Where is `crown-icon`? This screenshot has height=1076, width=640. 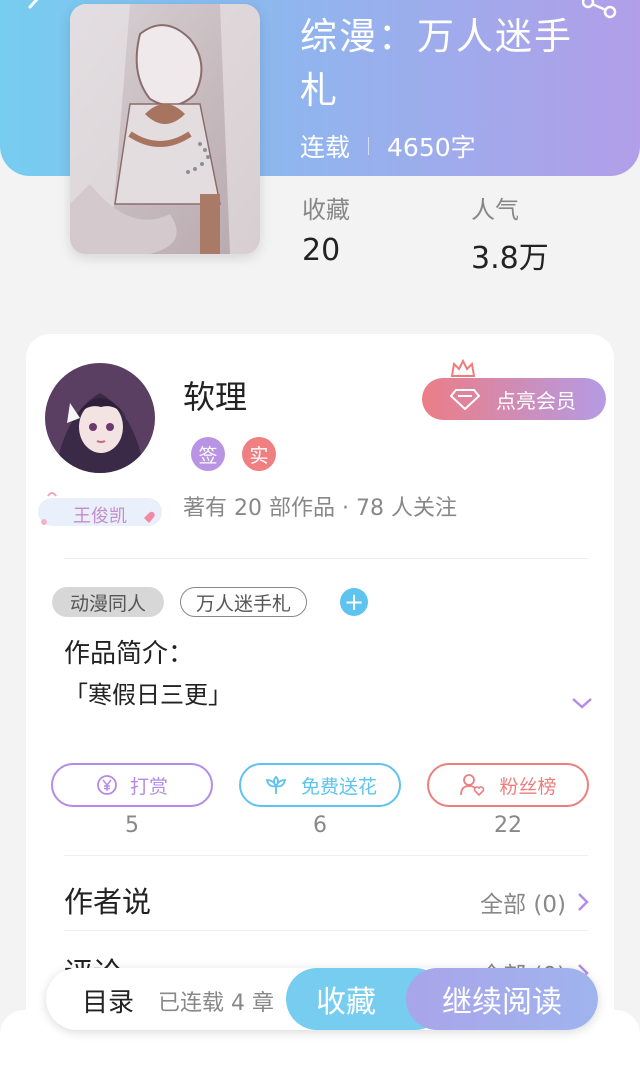
crown-icon is located at coordinates (463, 367).